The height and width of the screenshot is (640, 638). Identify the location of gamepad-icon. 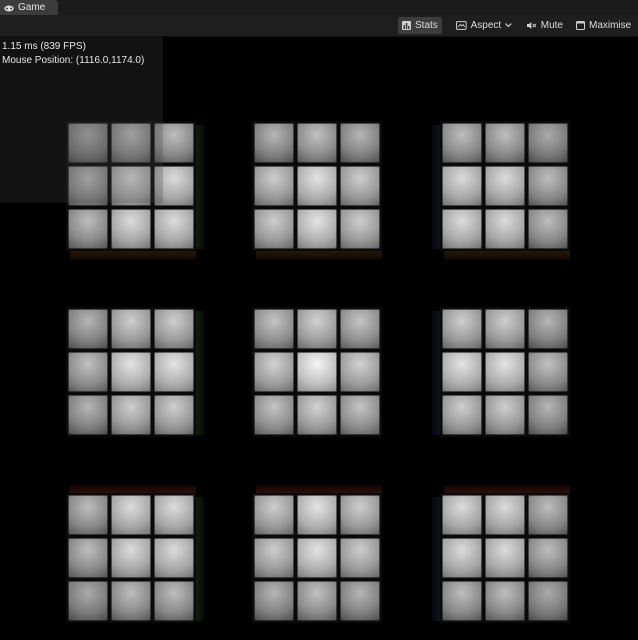
(9, 8).